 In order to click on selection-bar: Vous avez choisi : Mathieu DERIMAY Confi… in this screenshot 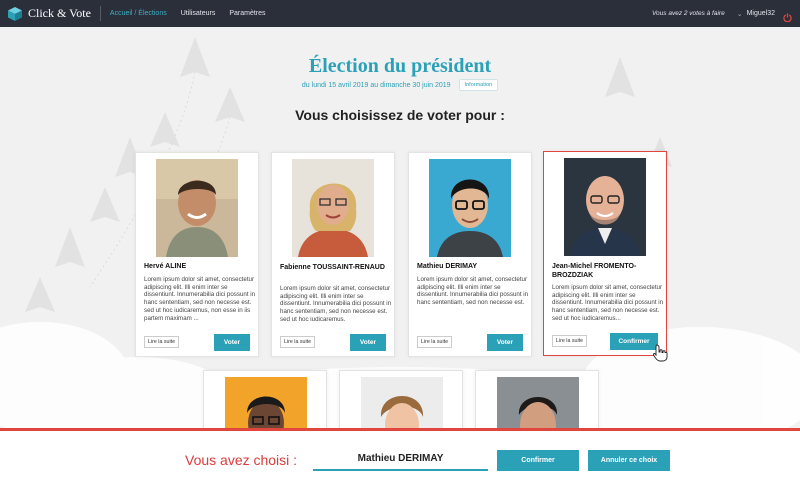, I will do `click(400, 458)`.